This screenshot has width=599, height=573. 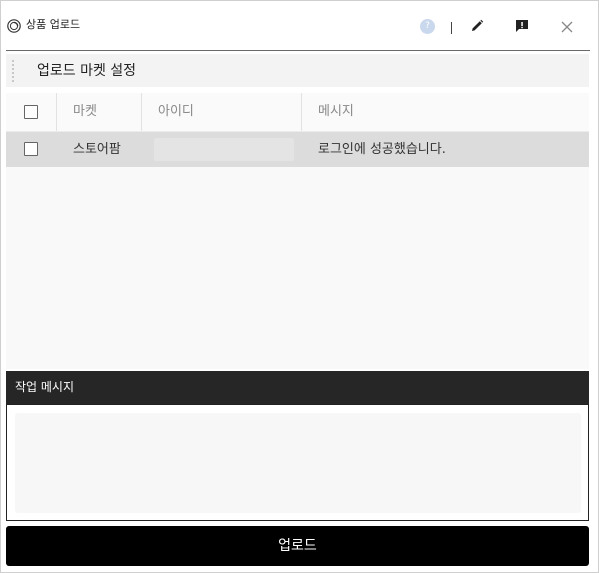 I want to click on select-all-checkbox, so click(x=31, y=112).